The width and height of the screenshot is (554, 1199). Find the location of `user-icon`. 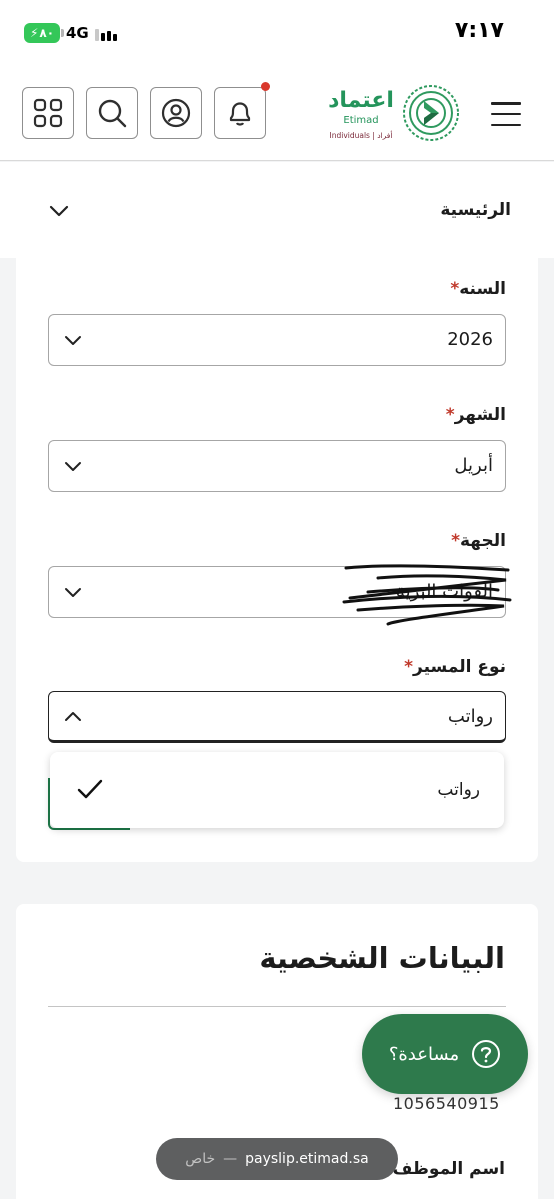

user-icon is located at coordinates (176, 113).